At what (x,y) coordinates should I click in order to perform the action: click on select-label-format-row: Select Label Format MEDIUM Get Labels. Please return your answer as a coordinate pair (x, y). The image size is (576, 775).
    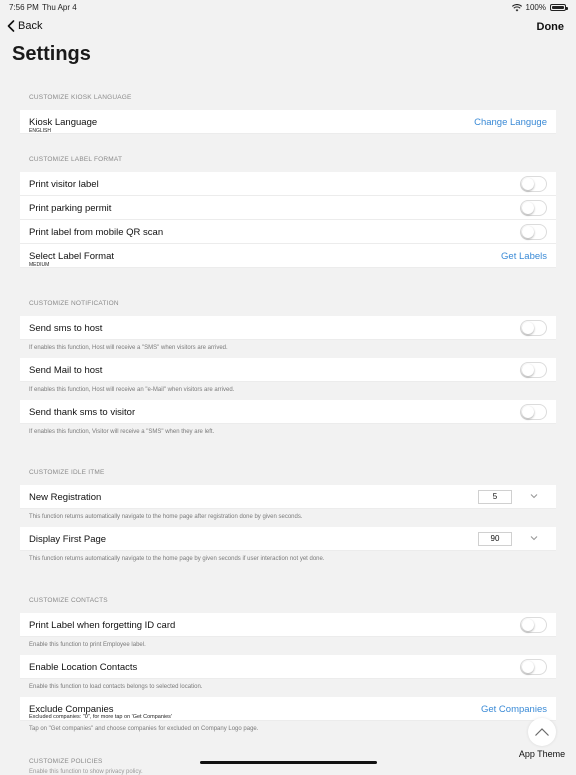
    Looking at the image, I should click on (288, 256).